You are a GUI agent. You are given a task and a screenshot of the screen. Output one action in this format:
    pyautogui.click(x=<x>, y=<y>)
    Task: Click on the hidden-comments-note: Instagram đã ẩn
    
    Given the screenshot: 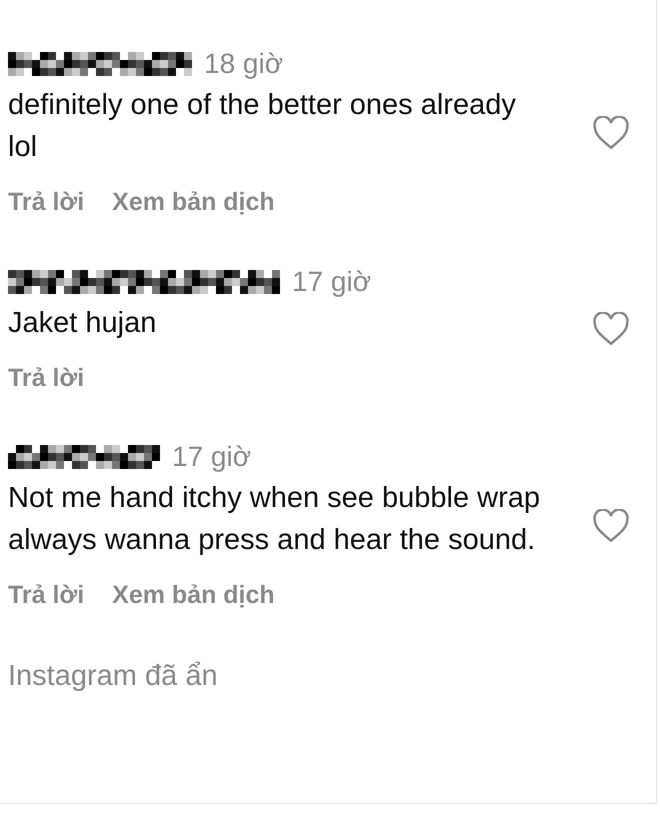 What is the action you would take?
    pyautogui.click(x=113, y=676)
    